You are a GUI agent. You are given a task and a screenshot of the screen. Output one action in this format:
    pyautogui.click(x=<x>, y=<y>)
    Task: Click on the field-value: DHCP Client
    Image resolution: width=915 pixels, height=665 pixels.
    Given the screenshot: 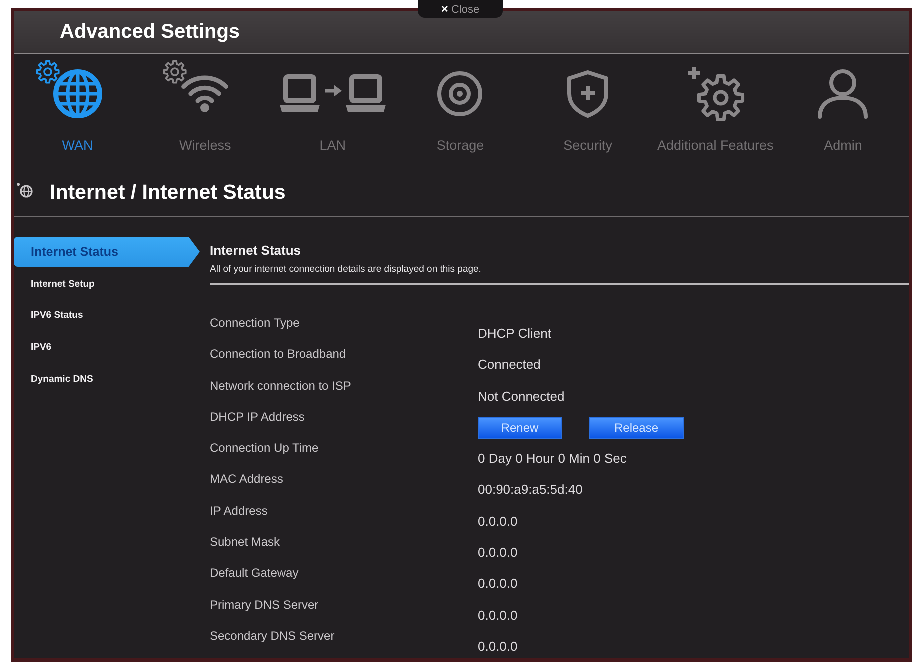 What is the action you would take?
    pyautogui.click(x=515, y=334)
    